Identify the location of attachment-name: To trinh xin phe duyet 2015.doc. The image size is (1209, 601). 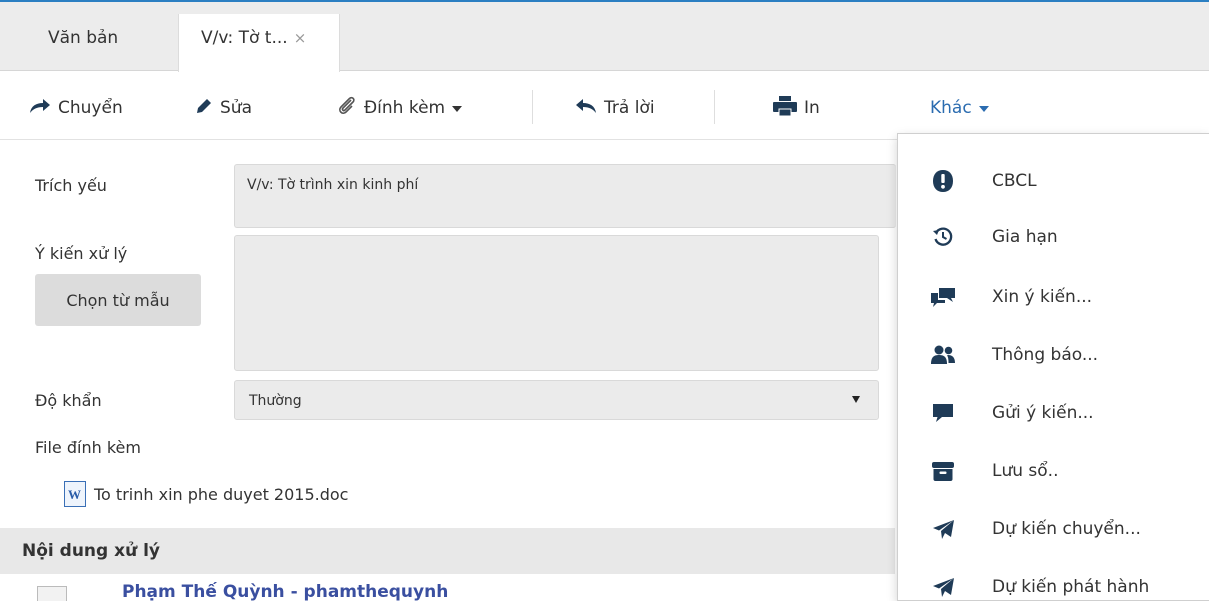
(221, 494).